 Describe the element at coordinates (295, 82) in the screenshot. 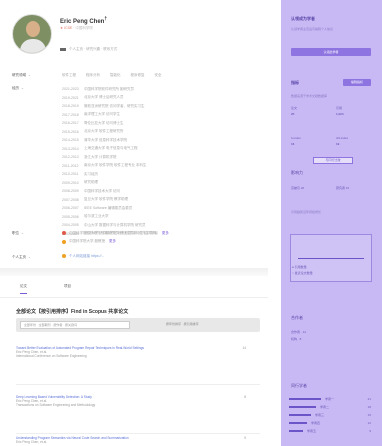

I see `metrics-title: 指标` at that location.